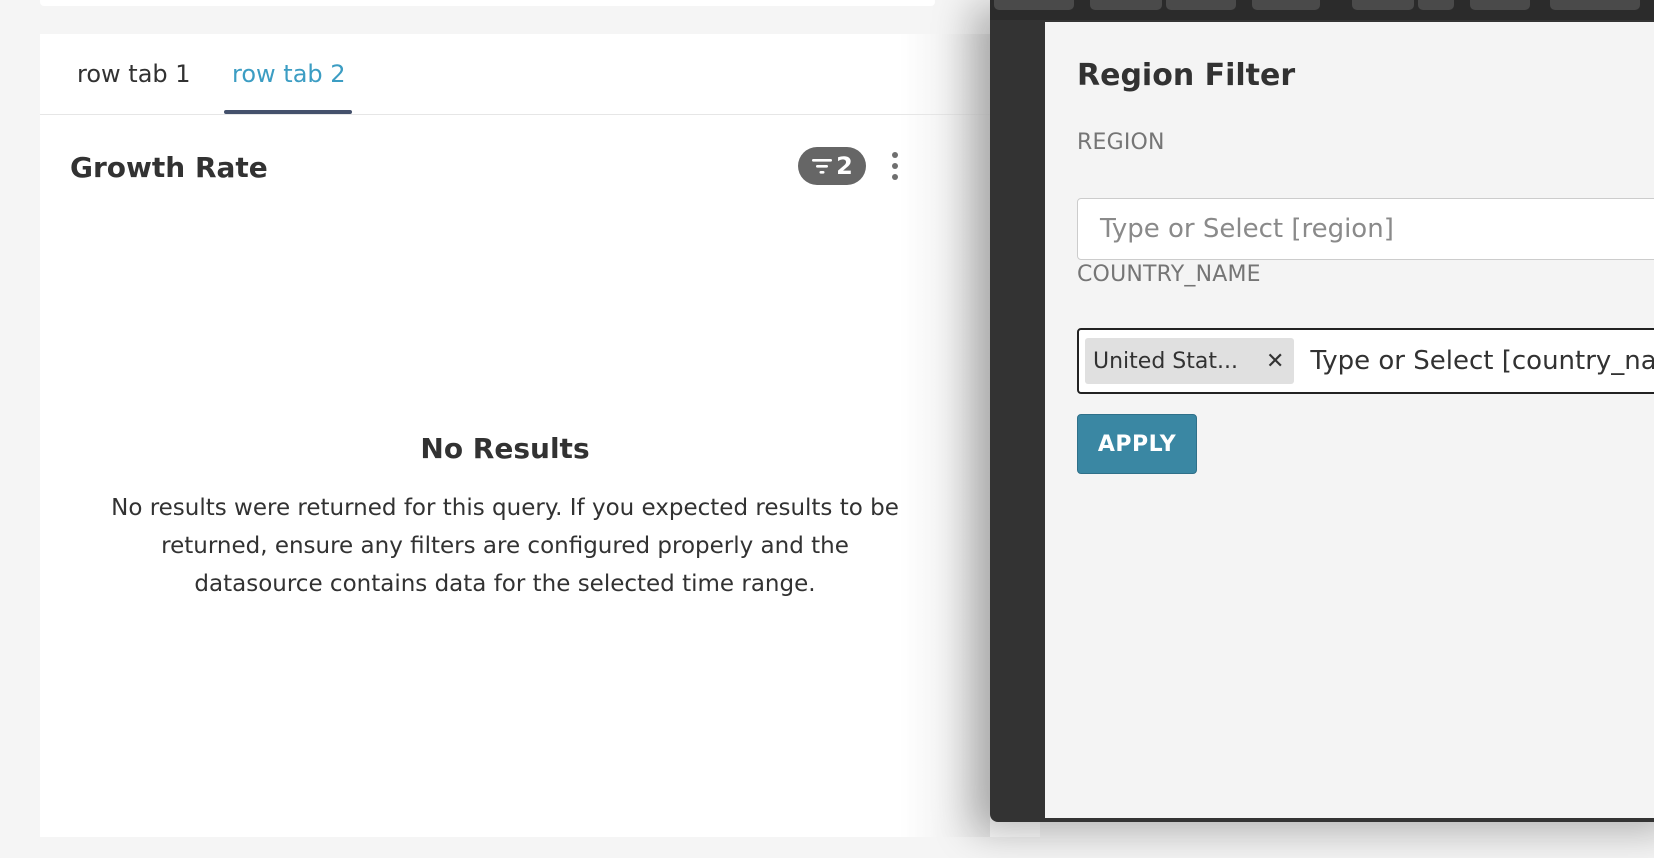 This screenshot has width=1654, height=858. Describe the element at coordinates (169, 167) in the screenshot. I see `chart-title: Growth Rate` at that location.